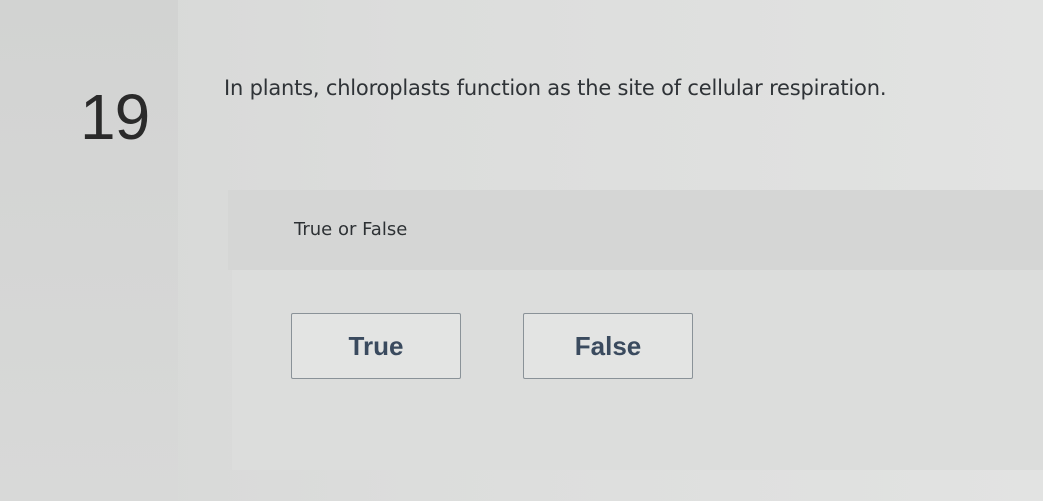 The image size is (1043, 501). Describe the element at coordinates (115, 117) in the screenshot. I see `question-number: 19` at that location.